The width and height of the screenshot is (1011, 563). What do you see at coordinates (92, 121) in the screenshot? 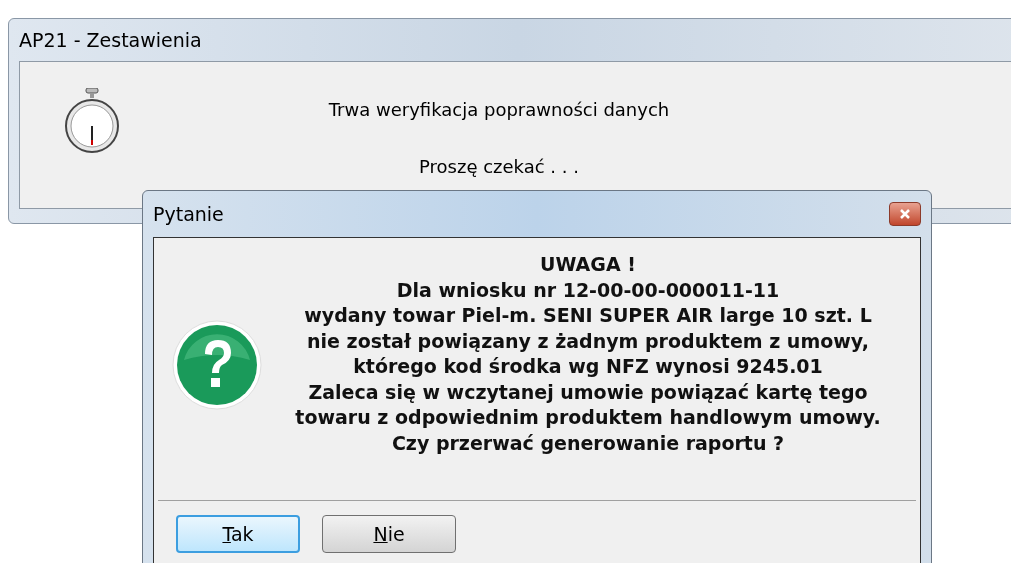
I see `stopwatch-icon` at bounding box center [92, 121].